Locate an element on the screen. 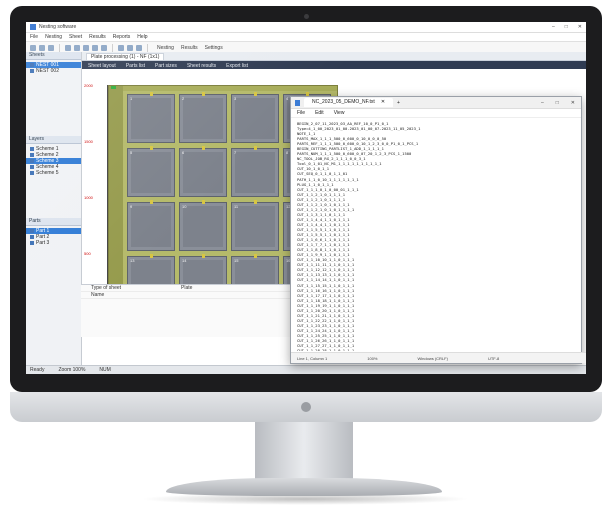 The height and width of the screenshot is (513, 608). sheet-item: NEST 002 is located at coordinates (53, 71).